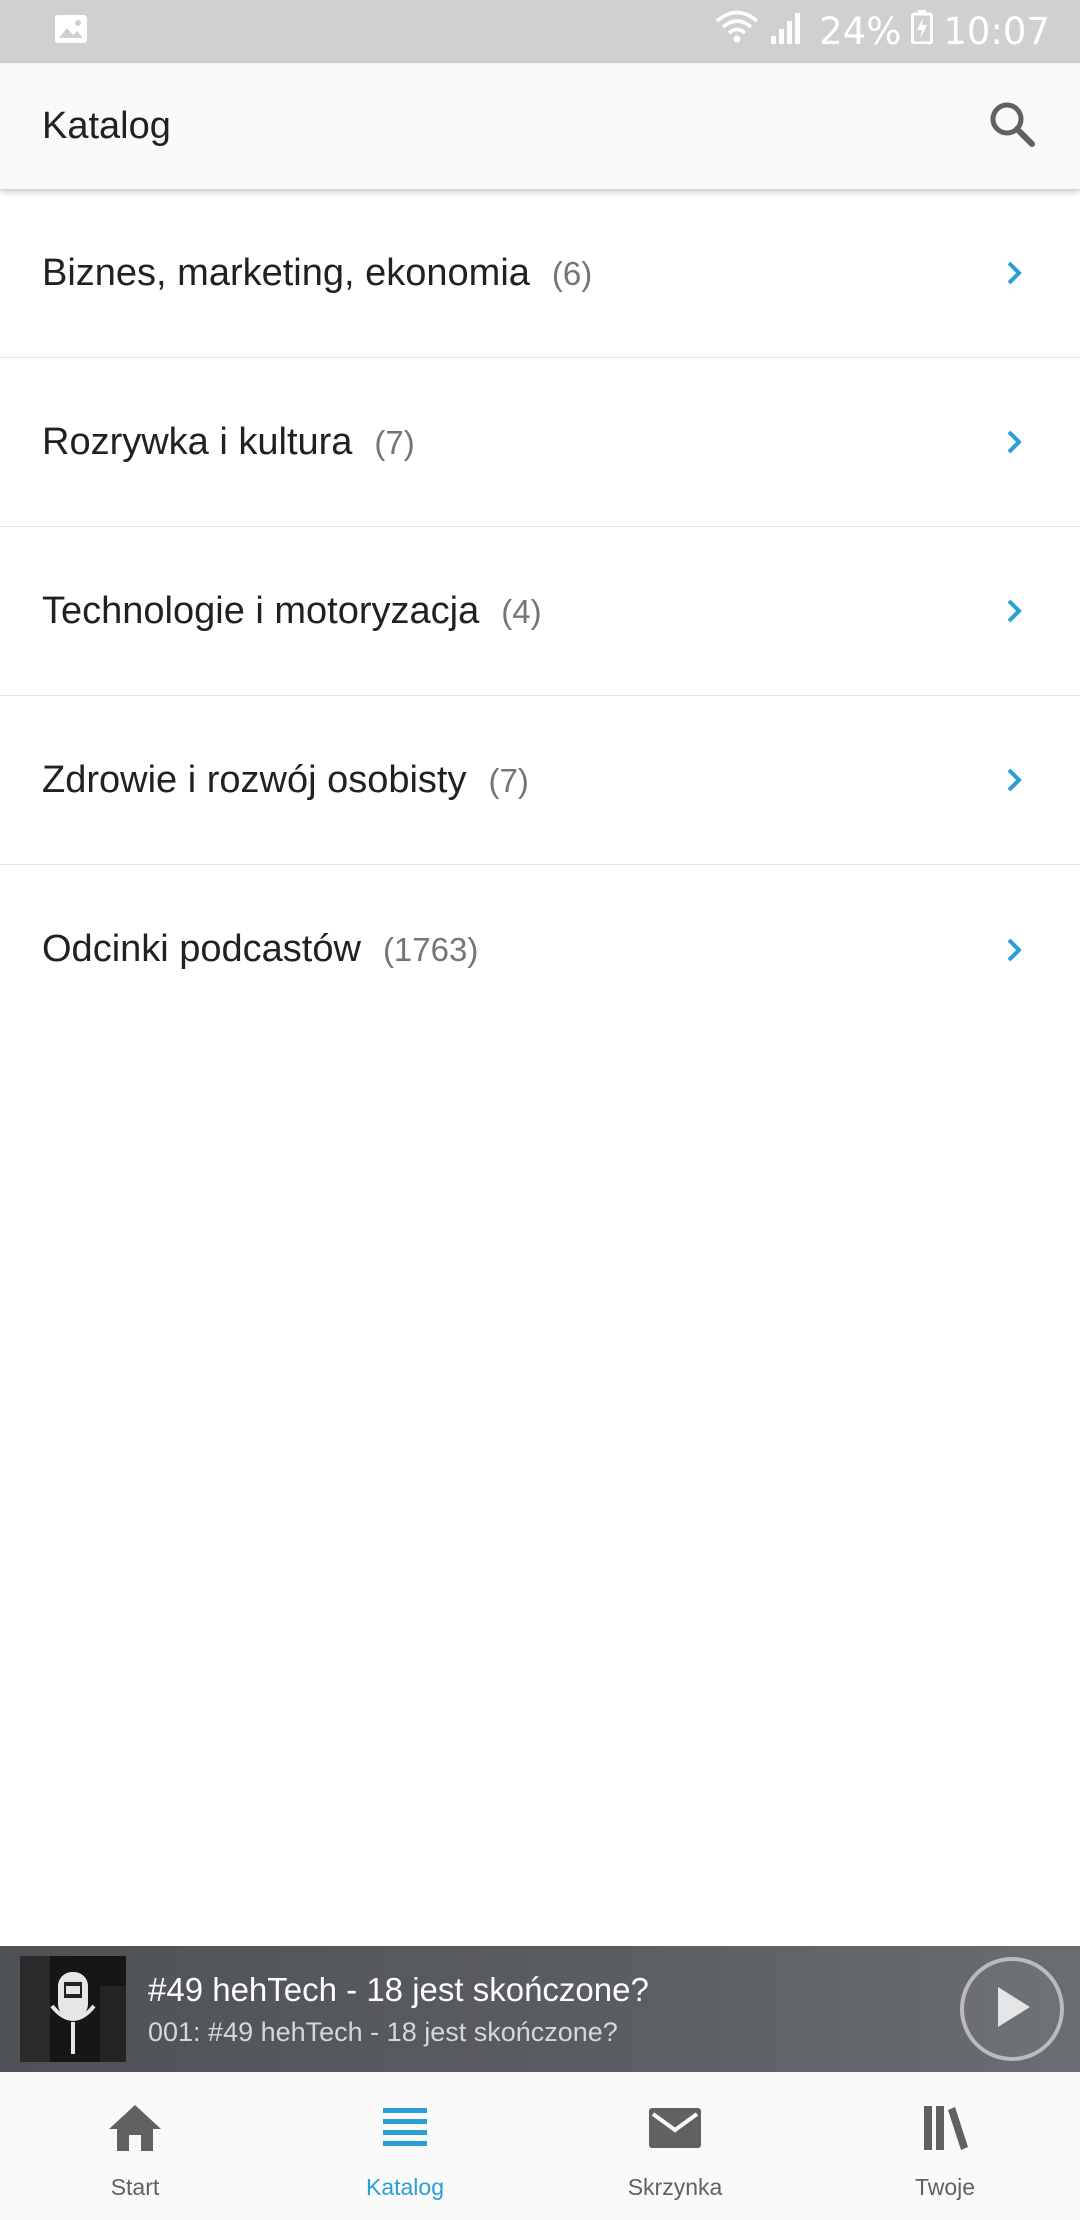 The height and width of the screenshot is (2220, 1080). I want to click on search-button, so click(1012, 126).